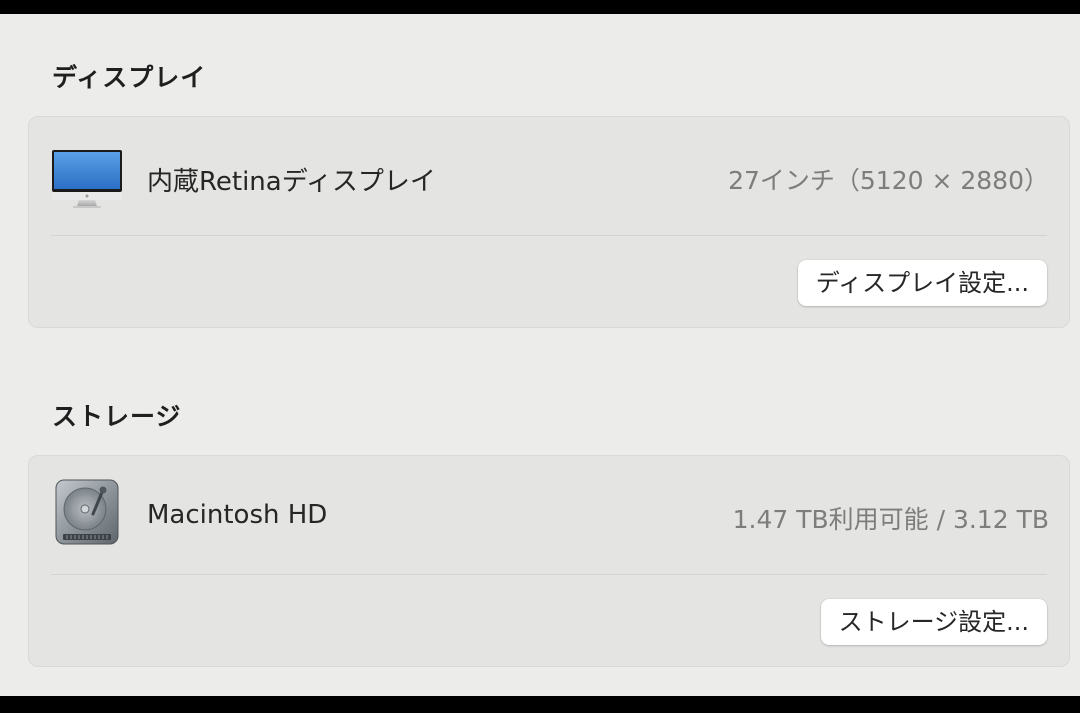  What do you see at coordinates (549, 574) in the screenshot?
I see `storage-divider` at bounding box center [549, 574].